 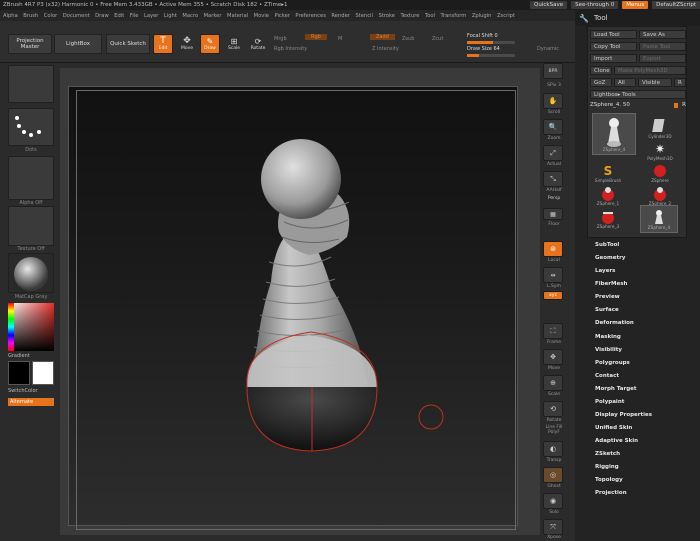 What do you see at coordinates (10, 16) in the screenshot?
I see `menu-alpha: Alpha` at bounding box center [10, 16].